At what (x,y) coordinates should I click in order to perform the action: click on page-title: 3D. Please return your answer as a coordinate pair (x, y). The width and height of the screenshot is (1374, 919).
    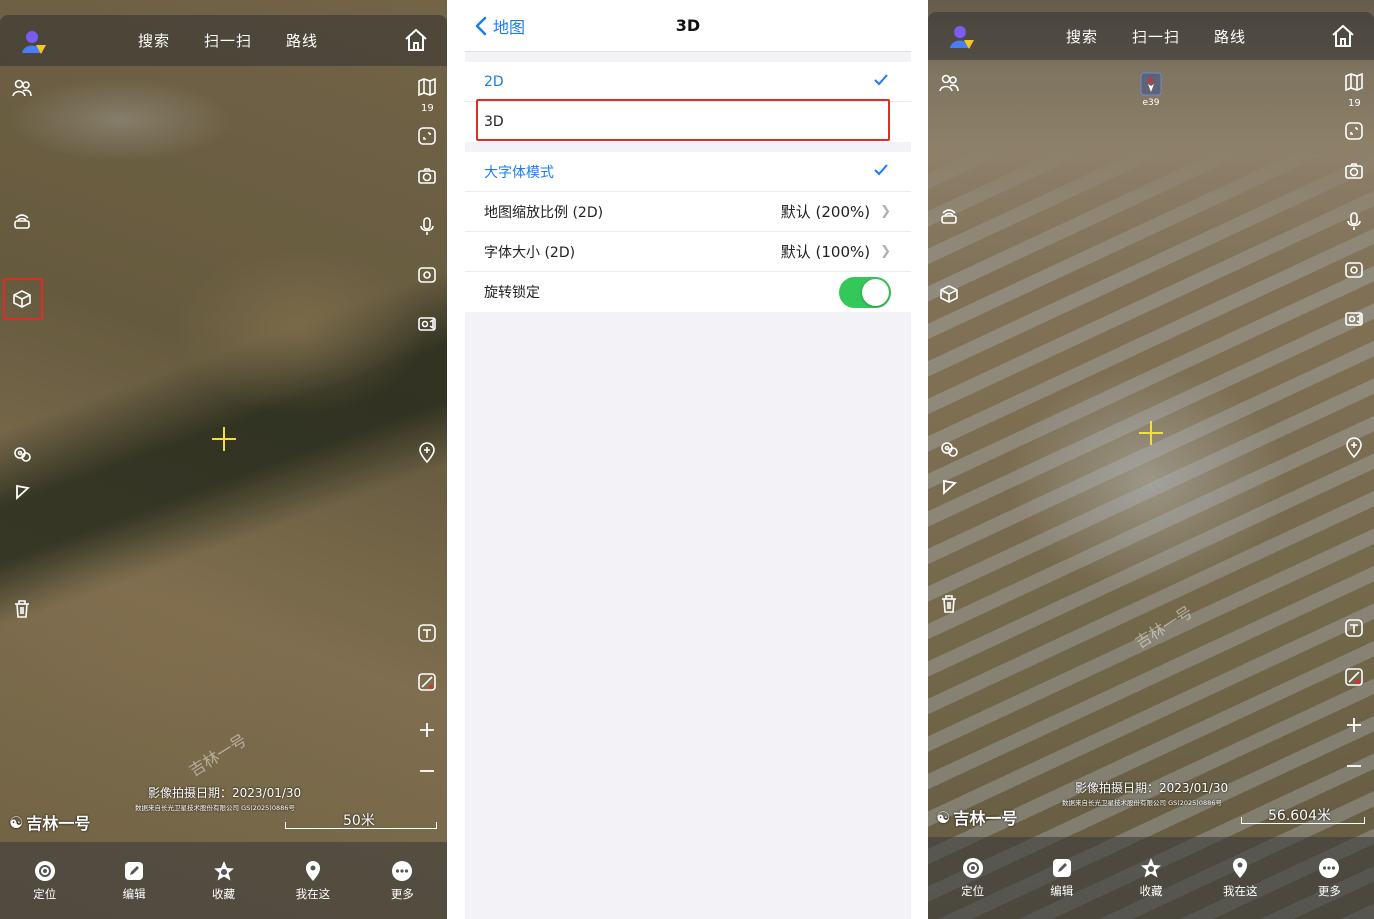
    Looking at the image, I should click on (688, 25).